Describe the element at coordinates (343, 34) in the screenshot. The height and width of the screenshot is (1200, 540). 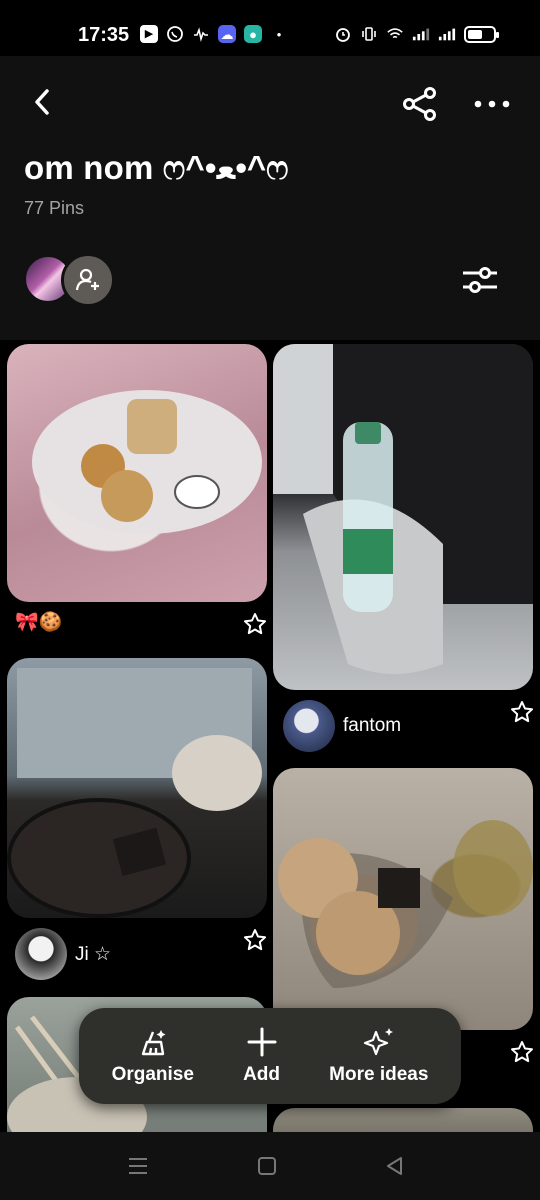
I see `alarm-icon` at that location.